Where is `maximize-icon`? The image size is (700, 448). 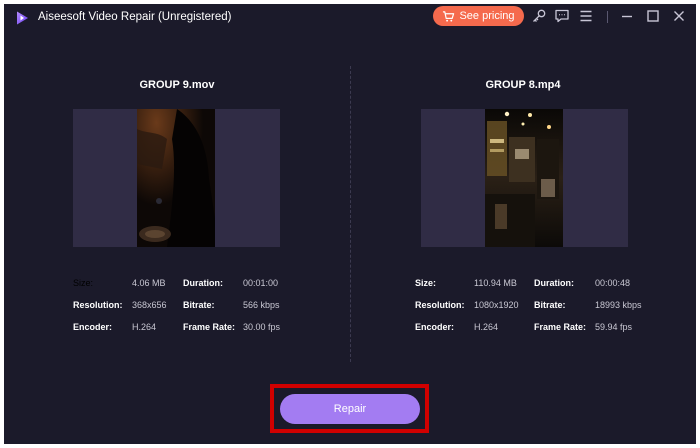 maximize-icon is located at coordinates (653, 16).